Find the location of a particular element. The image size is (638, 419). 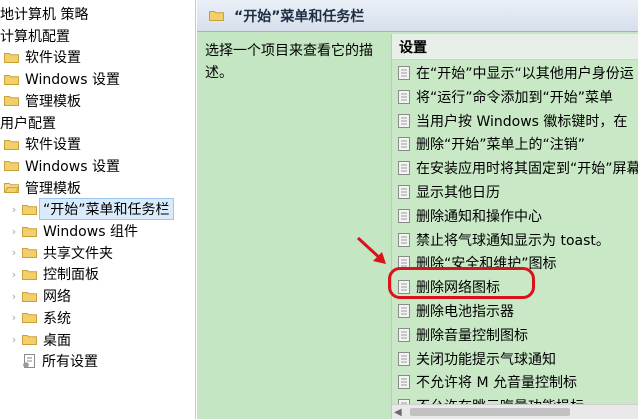

policy-row: 删除“安全和维护”图标 is located at coordinates (518, 263).